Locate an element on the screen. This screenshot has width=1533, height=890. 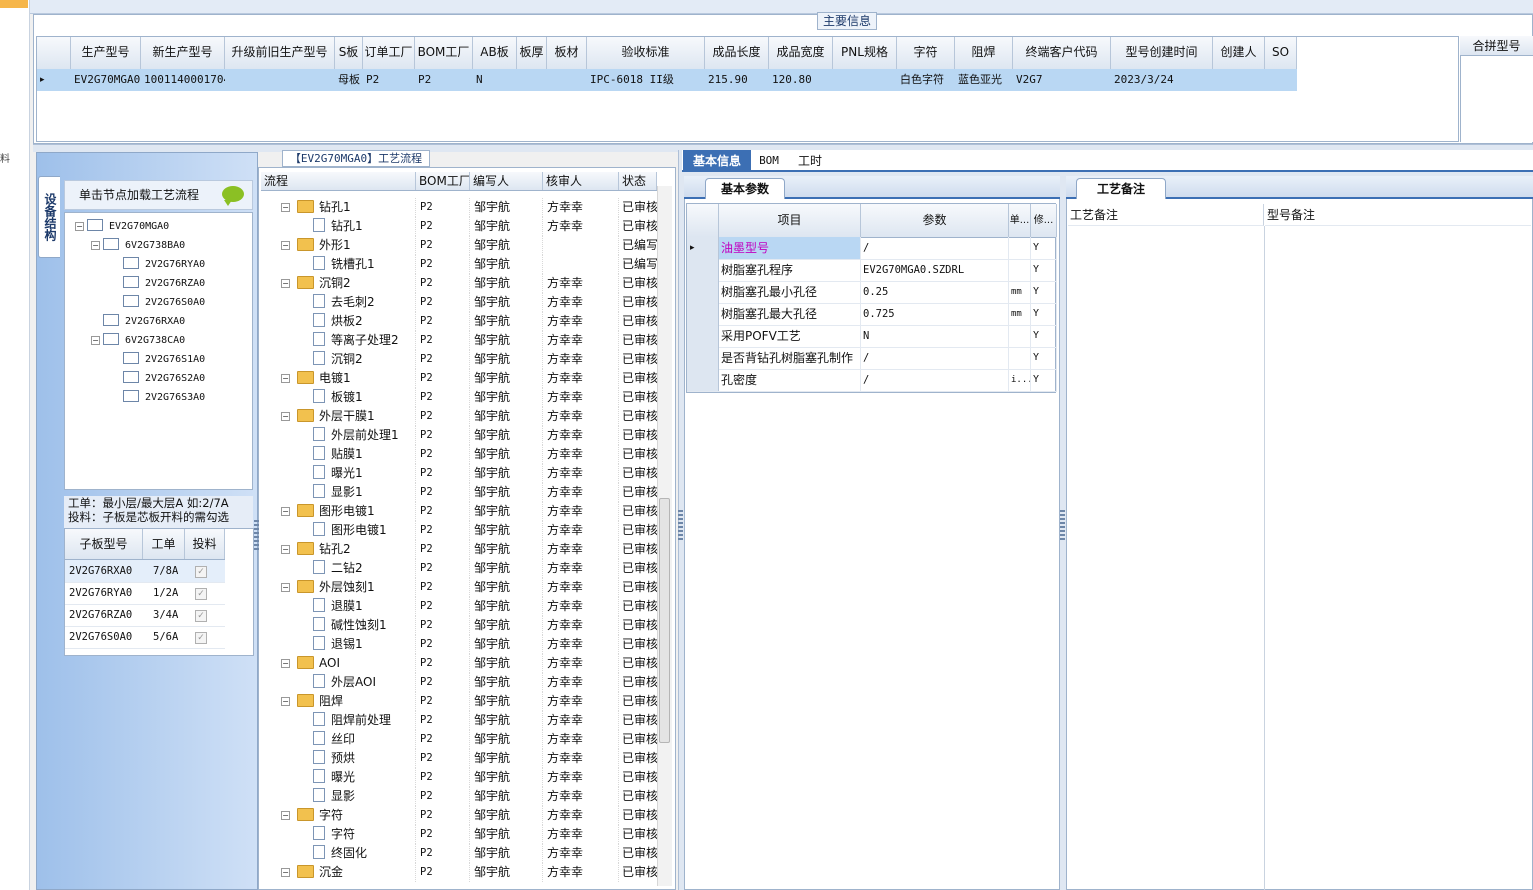
main-col-header: 板厚 is located at coordinates (532, 53).